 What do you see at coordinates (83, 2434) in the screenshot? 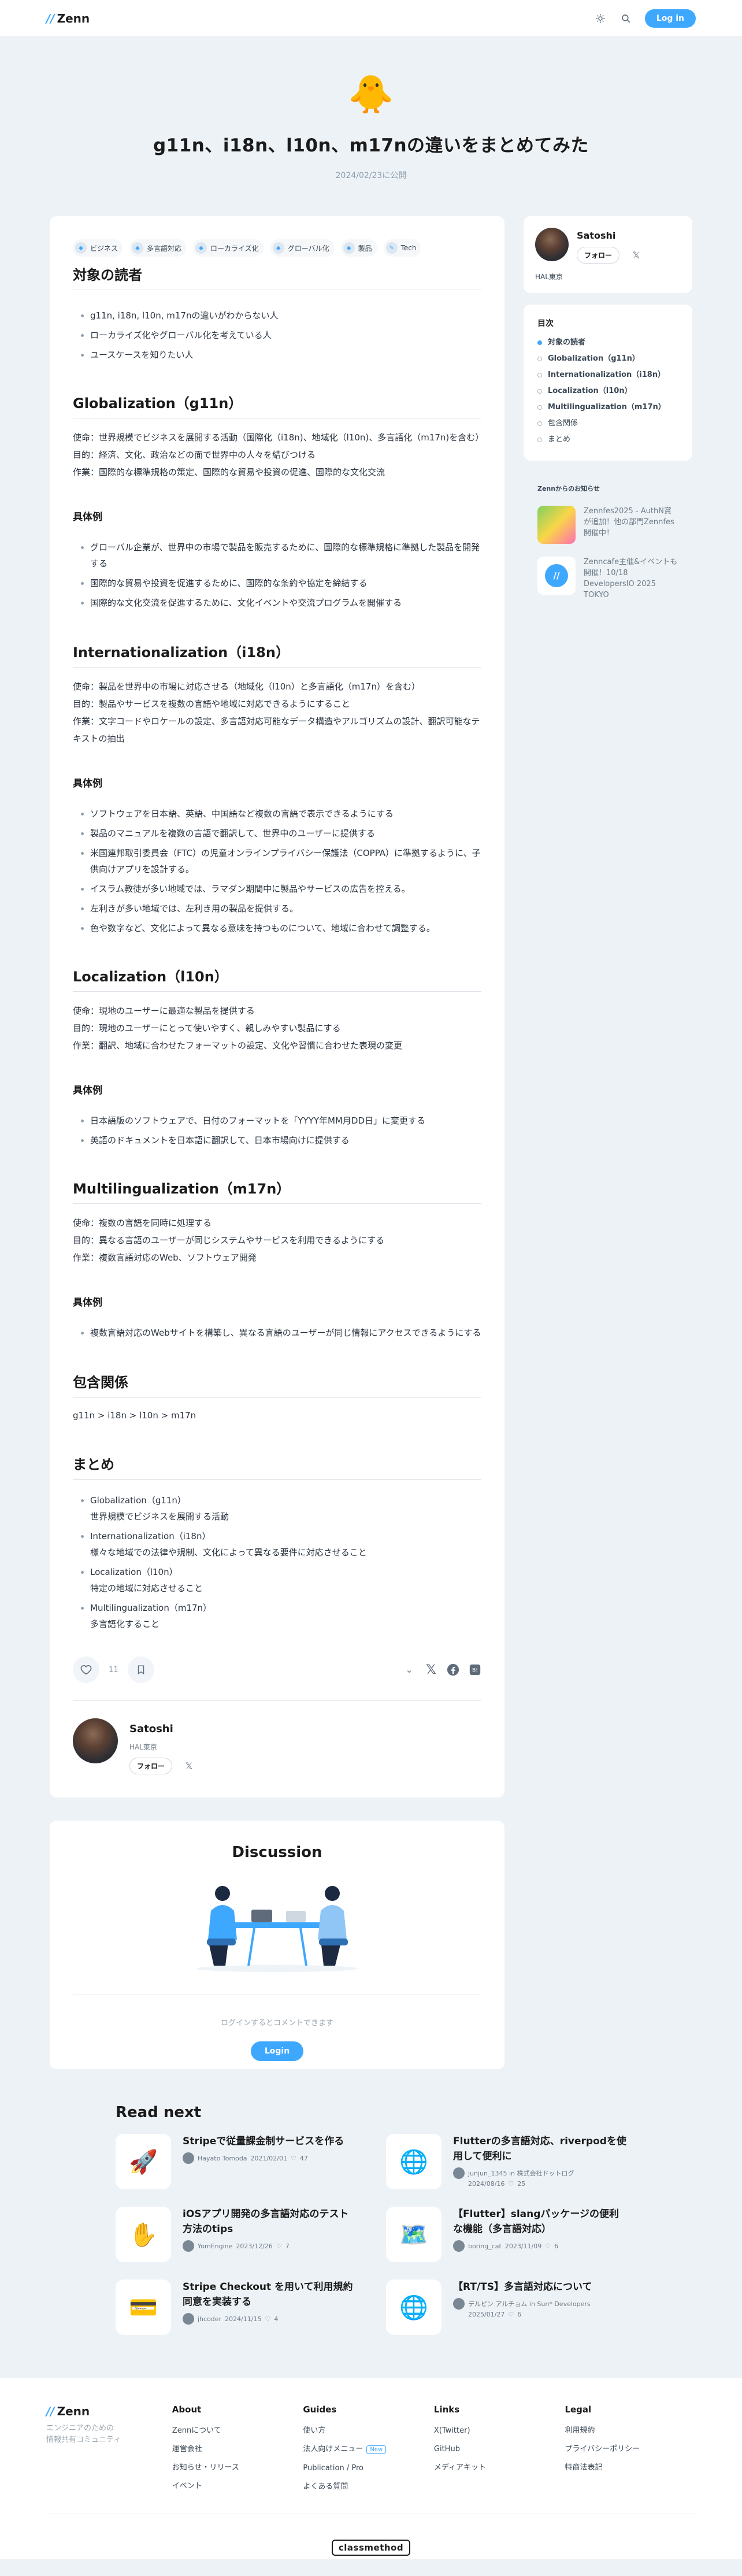
I see `footer-tagline: エンジニアのための 情報共有コミュニティ` at bounding box center [83, 2434].